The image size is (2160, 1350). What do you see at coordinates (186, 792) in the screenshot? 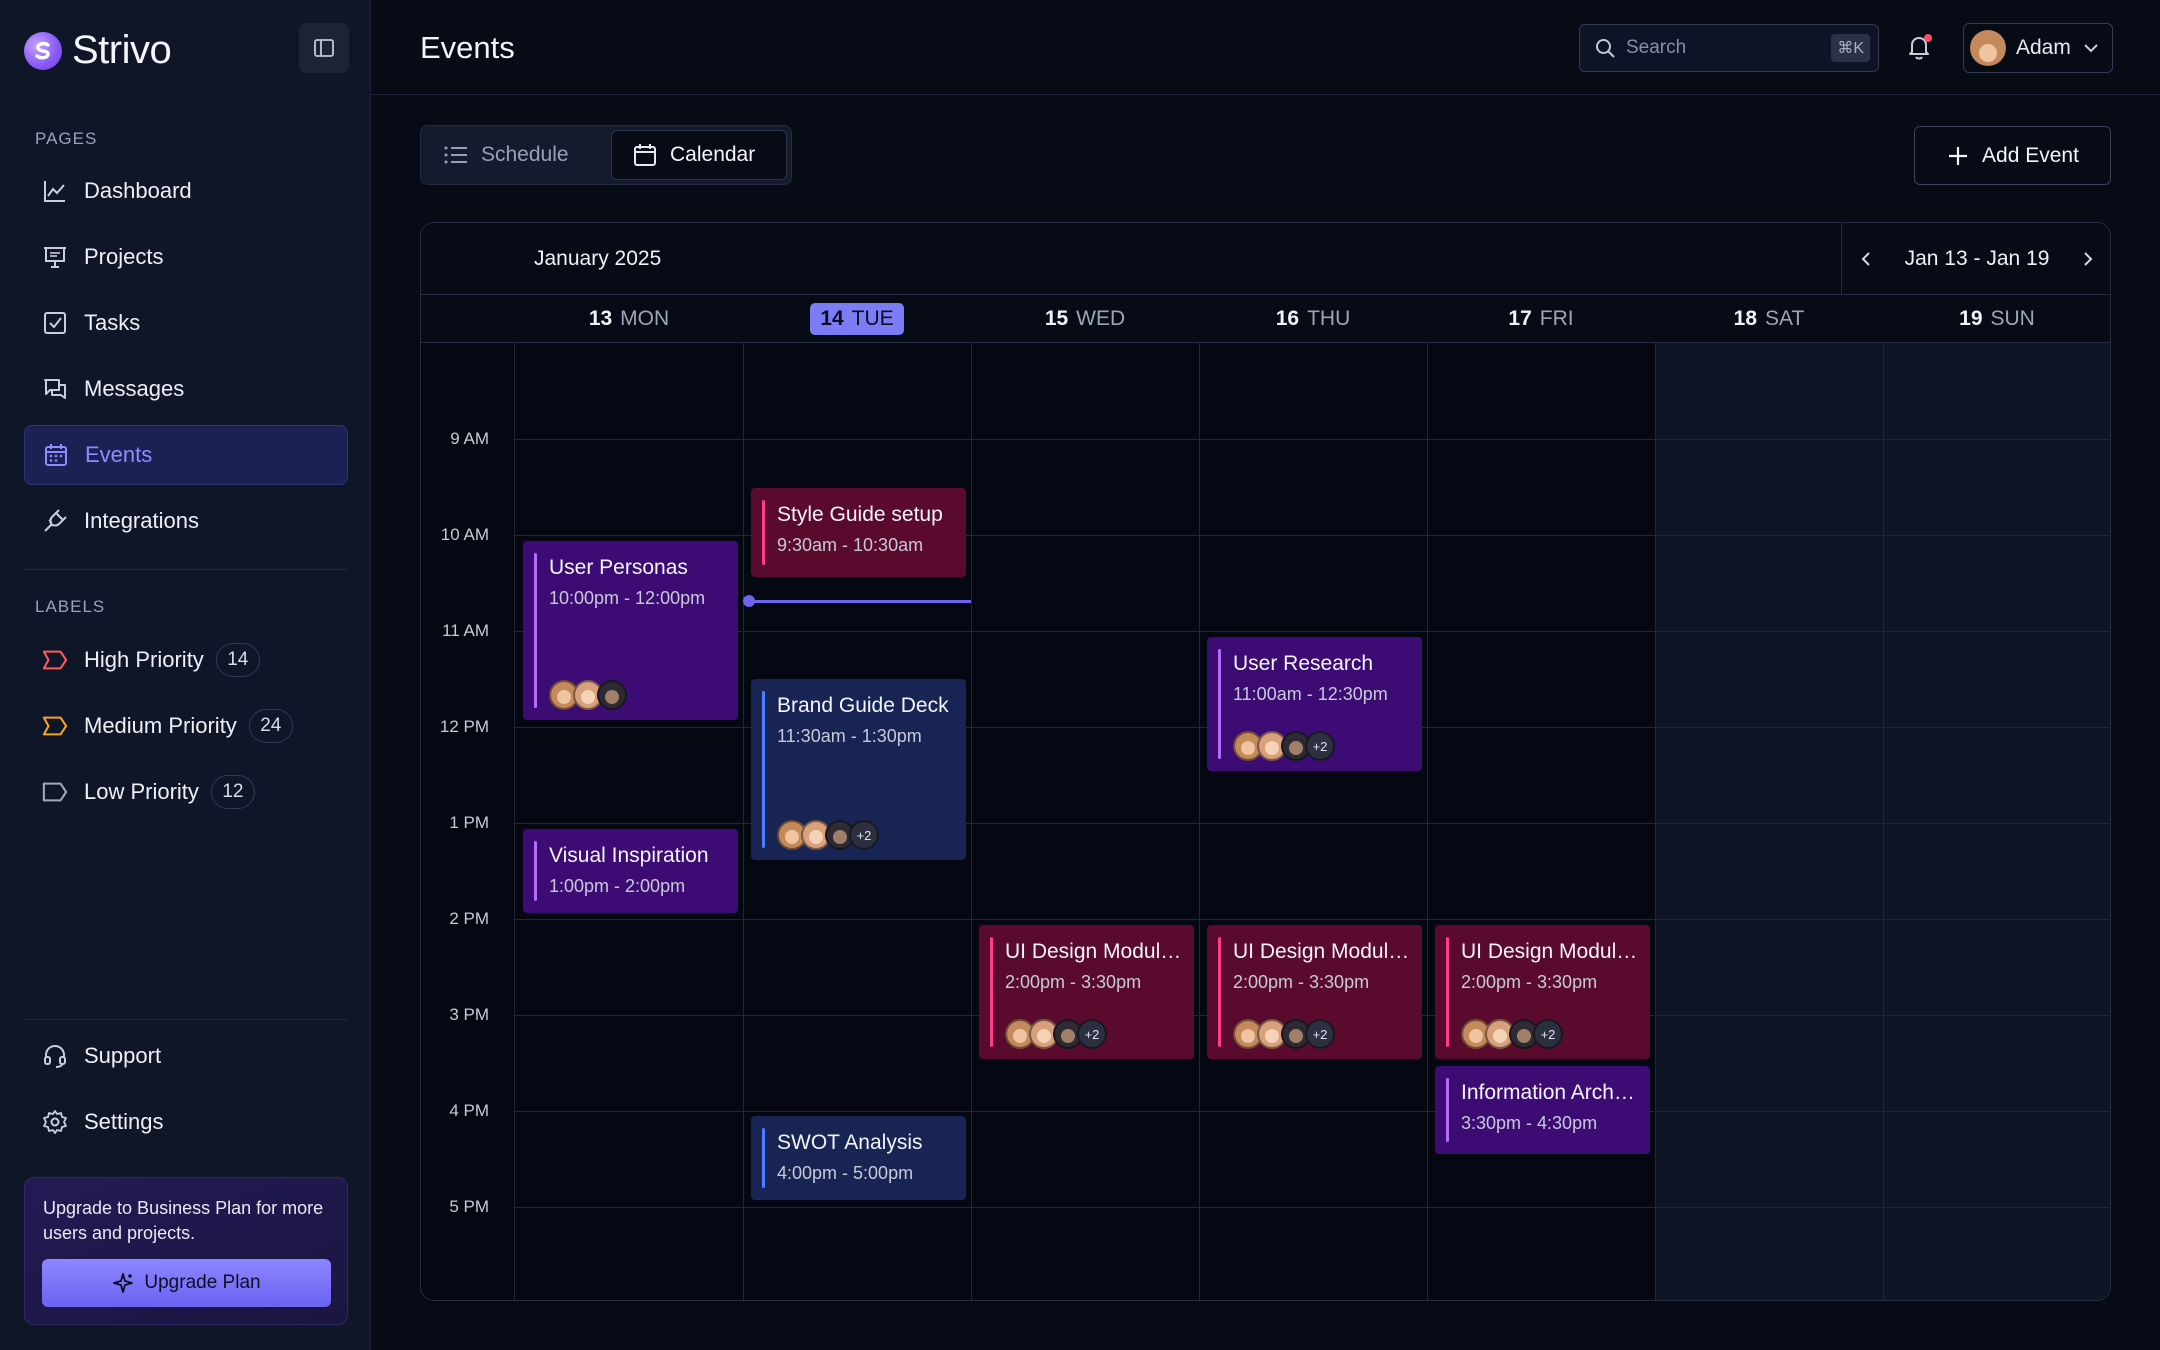
I see `label-low-priority: Low Priority 12` at bounding box center [186, 792].